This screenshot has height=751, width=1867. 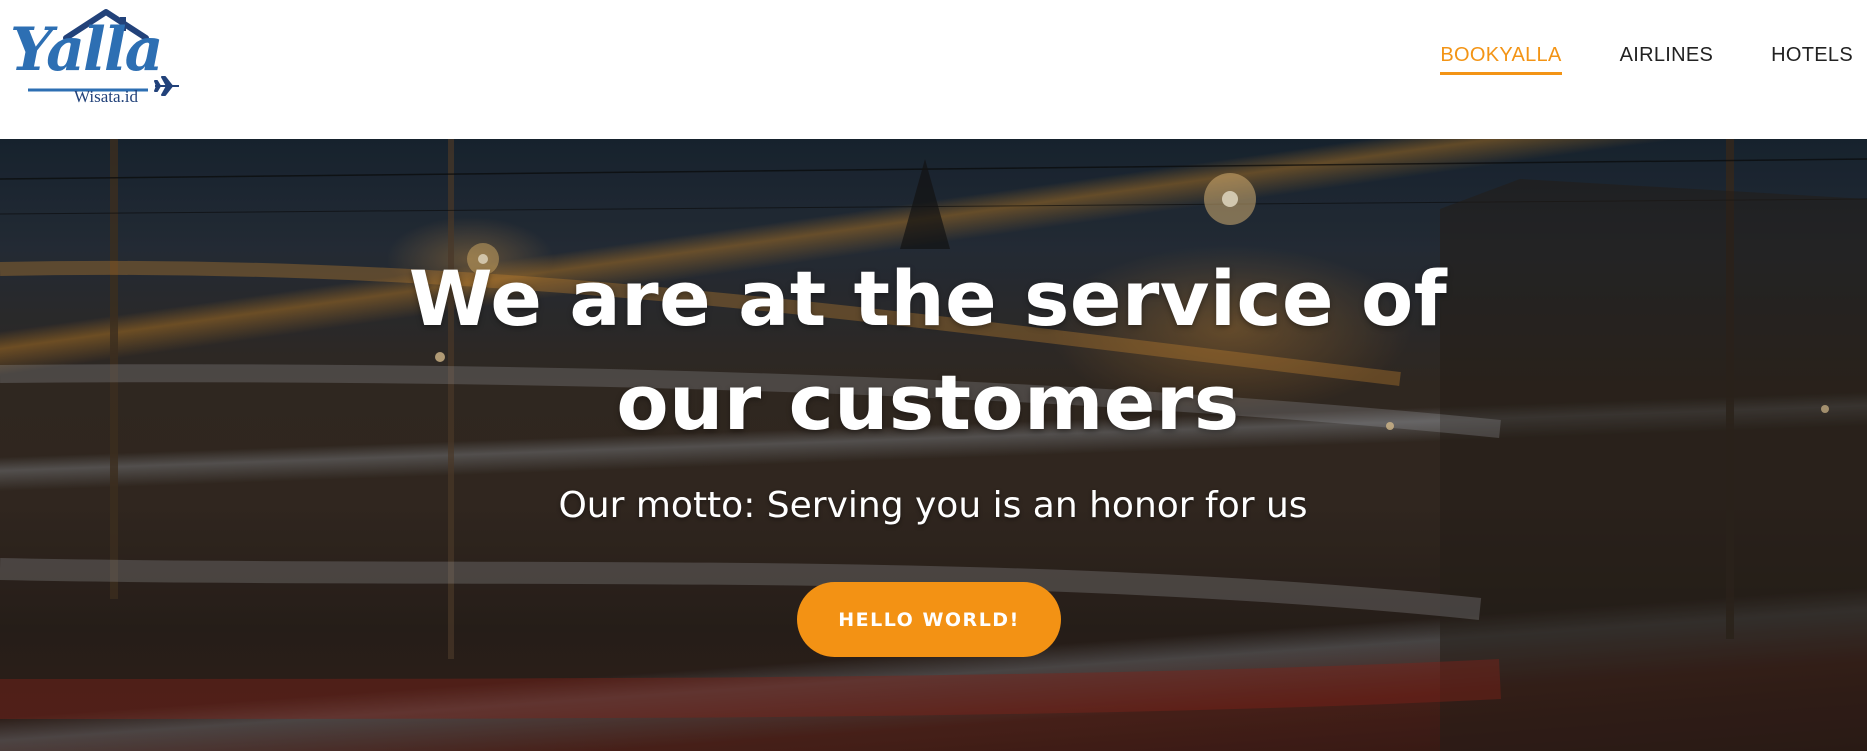 What do you see at coordinates (929, 619) in the screenshot?
I see `hello-world-button: HELLO WORLD!` at bounding box center [929, 619].